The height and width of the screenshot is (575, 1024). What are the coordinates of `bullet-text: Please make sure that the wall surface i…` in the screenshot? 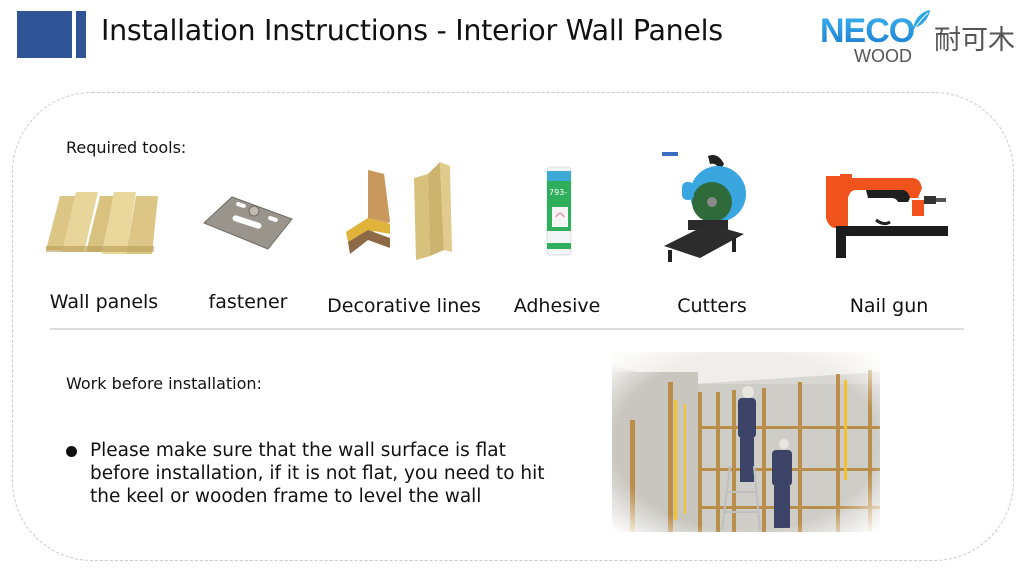 It's located at (317, 473).